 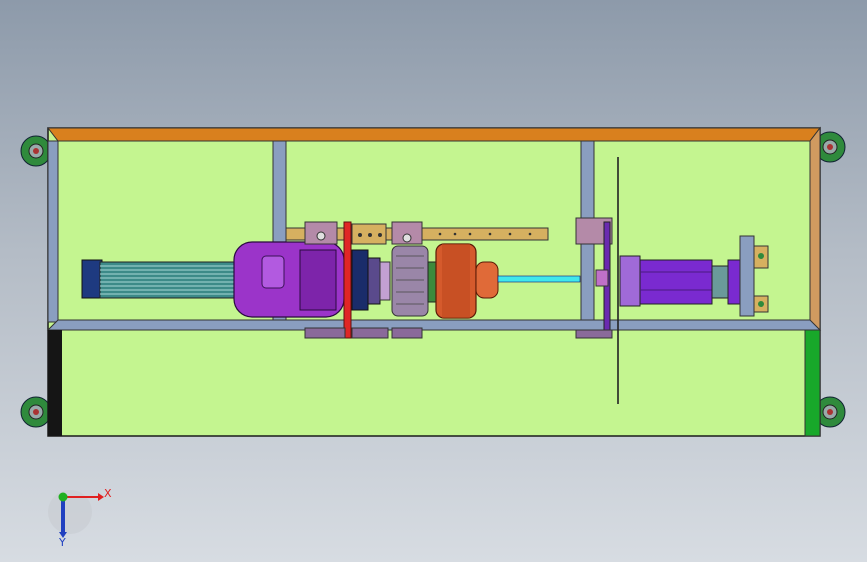 What do you see at coordinates (62, 542) in the screenshot?
I see `y-axis-label: Y` at bounding box center [62, 542].